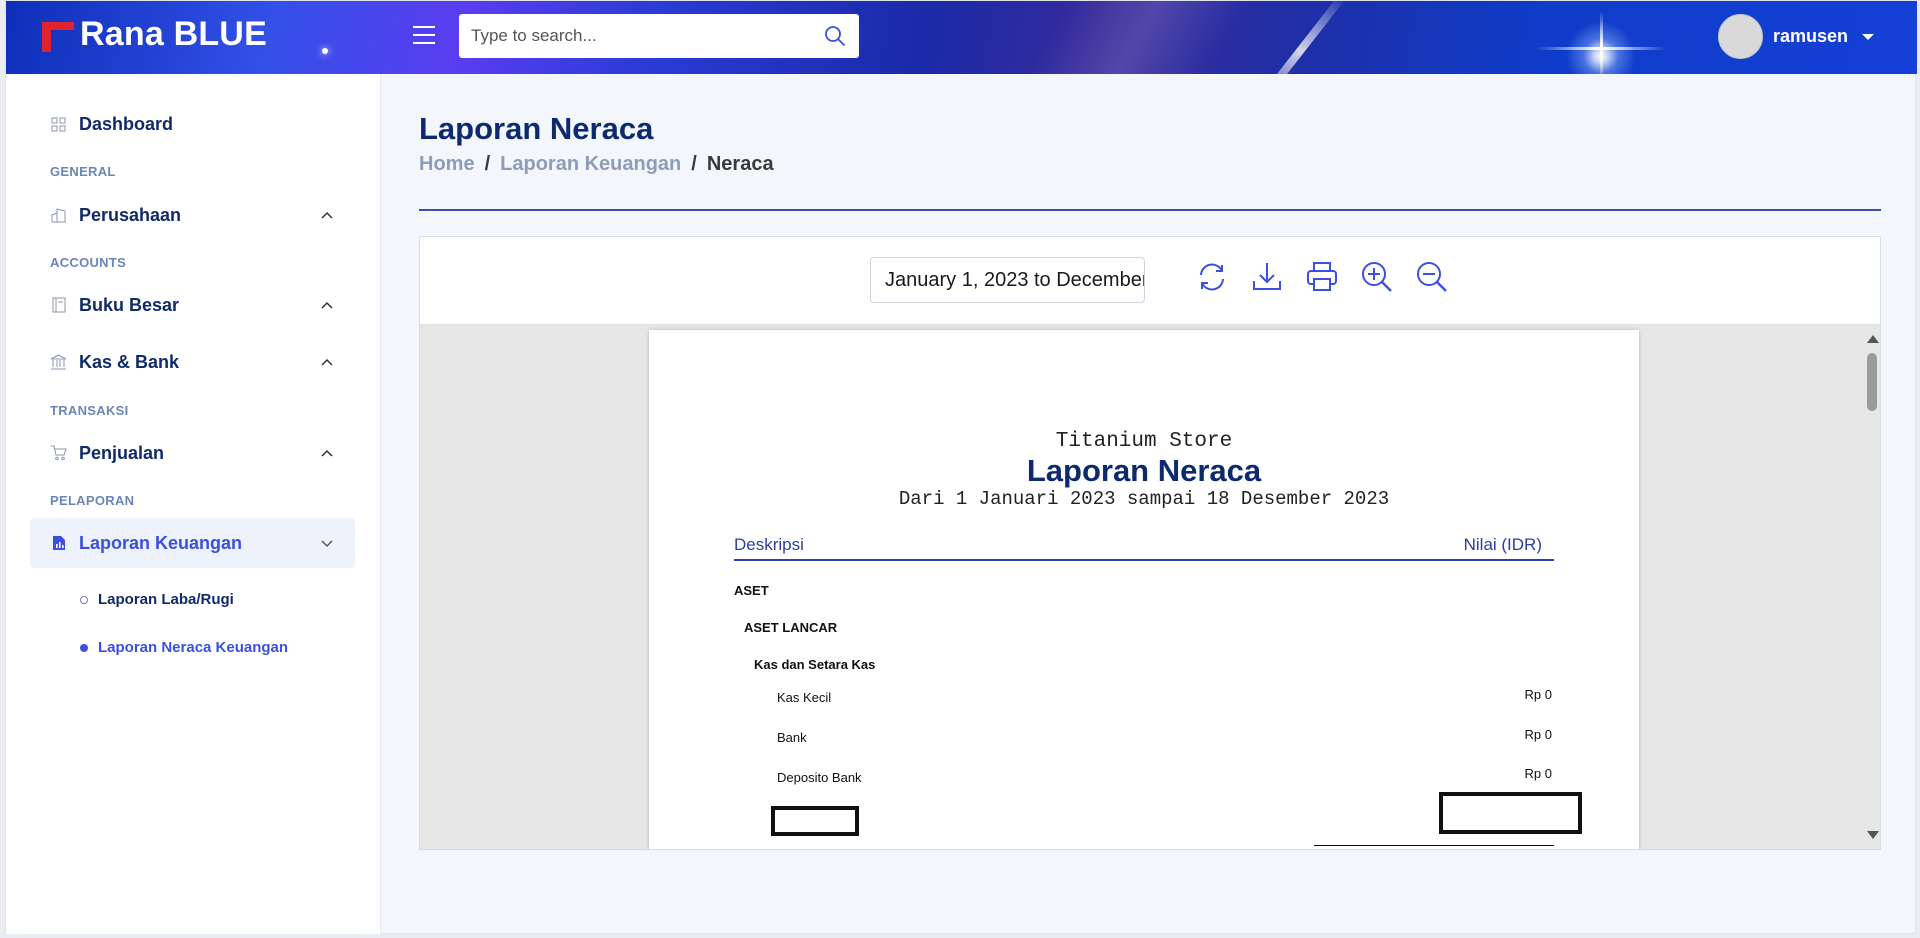 Image resolution: width=1920 pixels, height=938 pixels. What do you see at coordinates (1871, 587) in the screenshot?
I see `viewer-scrollbar` at bounding box center [1871, 587].